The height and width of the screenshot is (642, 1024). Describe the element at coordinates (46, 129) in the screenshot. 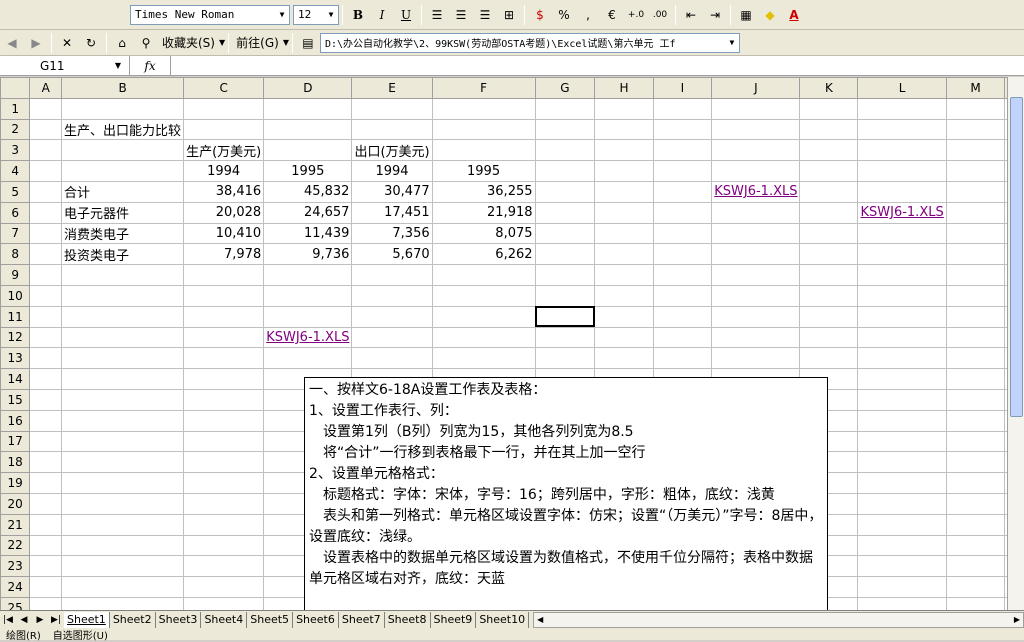

I see `cell-a2` at that location.